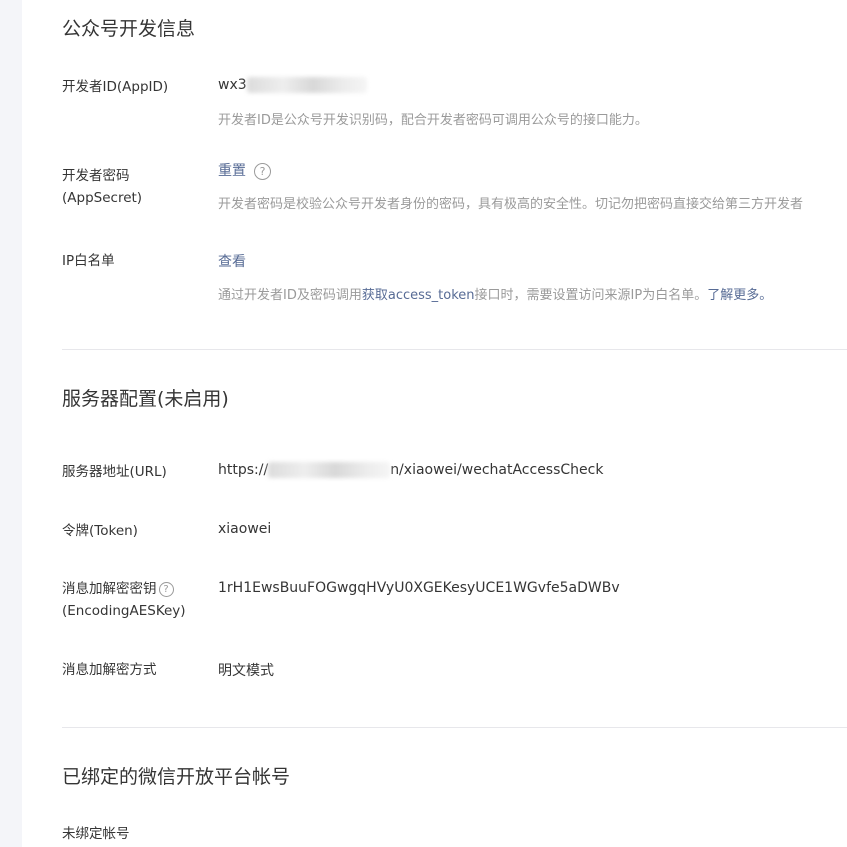 The height and width of the screenshot is (847, 847). What do you see at coordinates (497, 470) in the screenshot?
I see `server-url-suffix: n/xiaowei/wechatAccessCheck` at bounding box center [497, 470].